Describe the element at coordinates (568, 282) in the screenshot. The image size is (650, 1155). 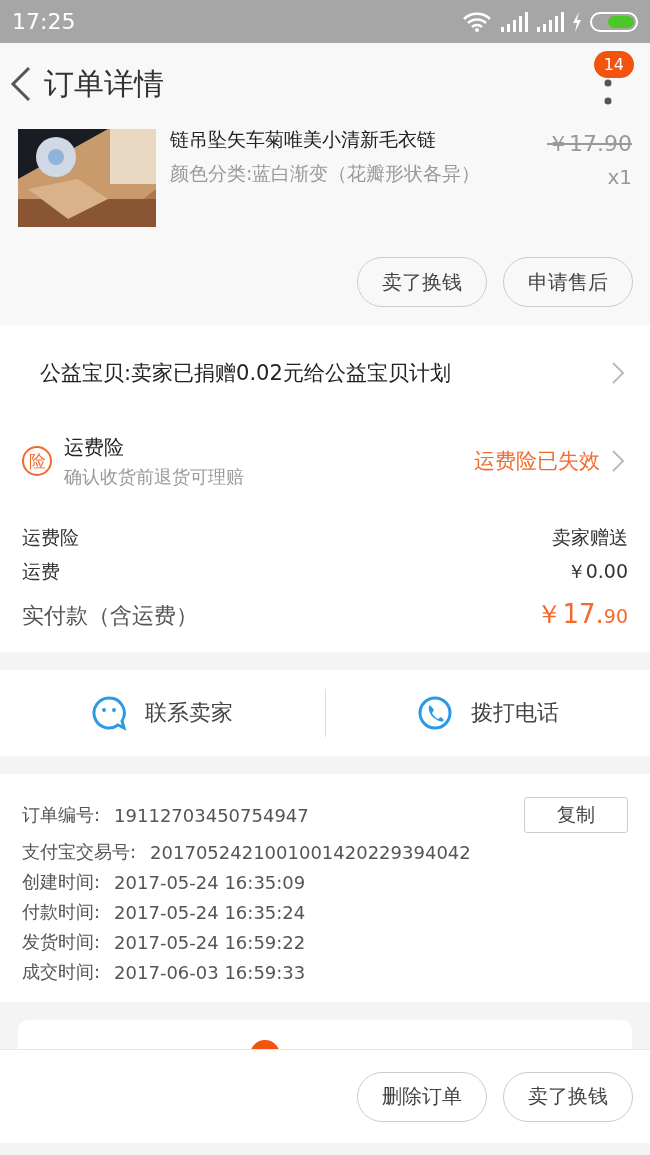
I see `action-button: 申请售后` at that location.